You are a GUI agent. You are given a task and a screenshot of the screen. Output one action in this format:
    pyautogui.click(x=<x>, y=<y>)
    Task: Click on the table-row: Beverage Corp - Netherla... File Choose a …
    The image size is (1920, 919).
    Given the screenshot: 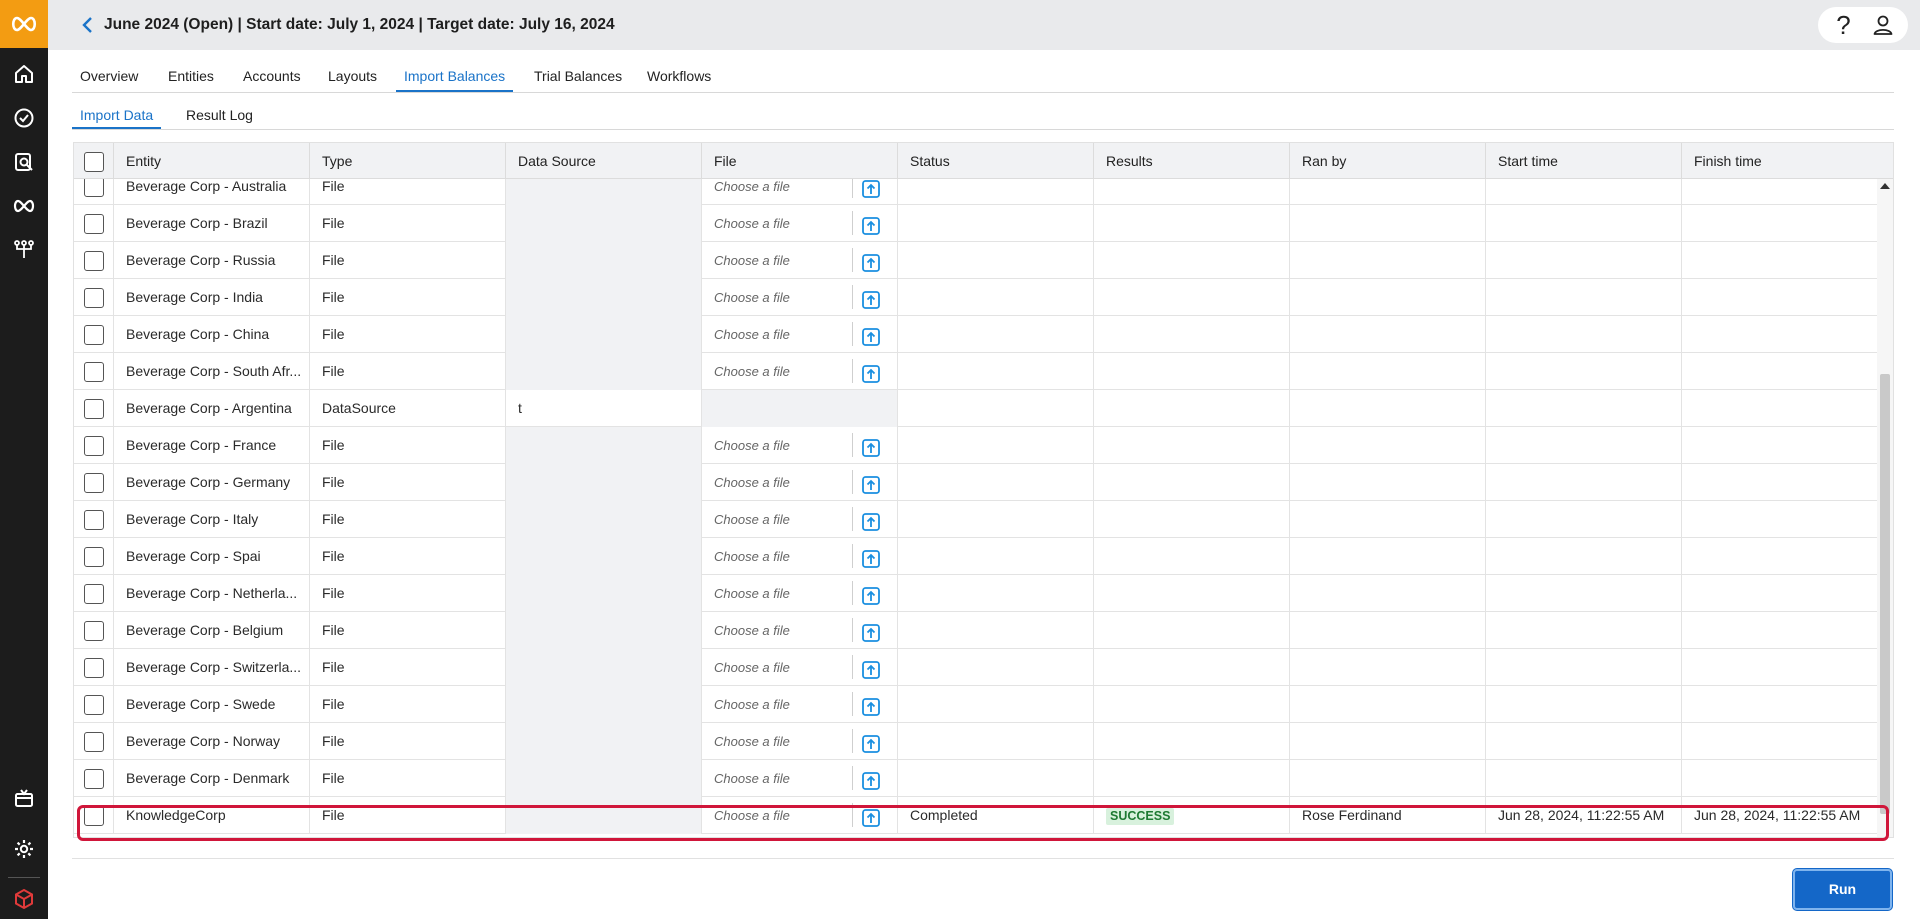 What is the action you would take?
    pyautogui.click(x=976, y=593)
    